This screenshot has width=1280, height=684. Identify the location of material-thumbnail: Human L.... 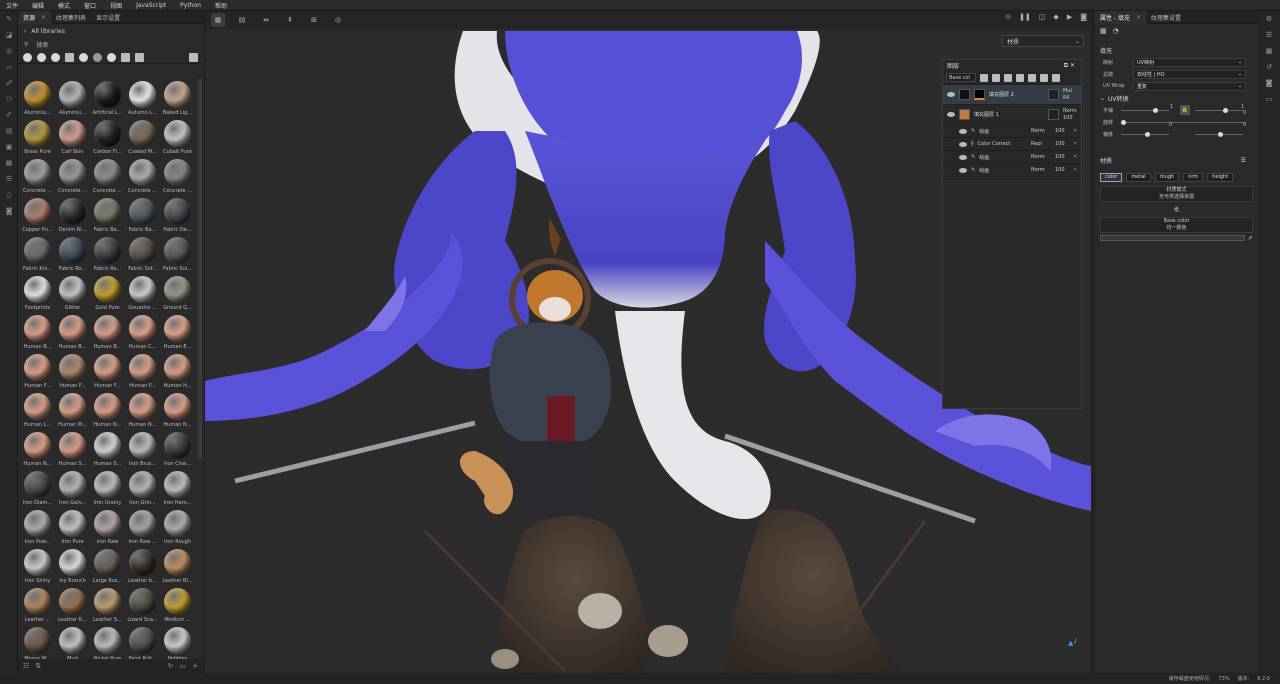
(37, 410).